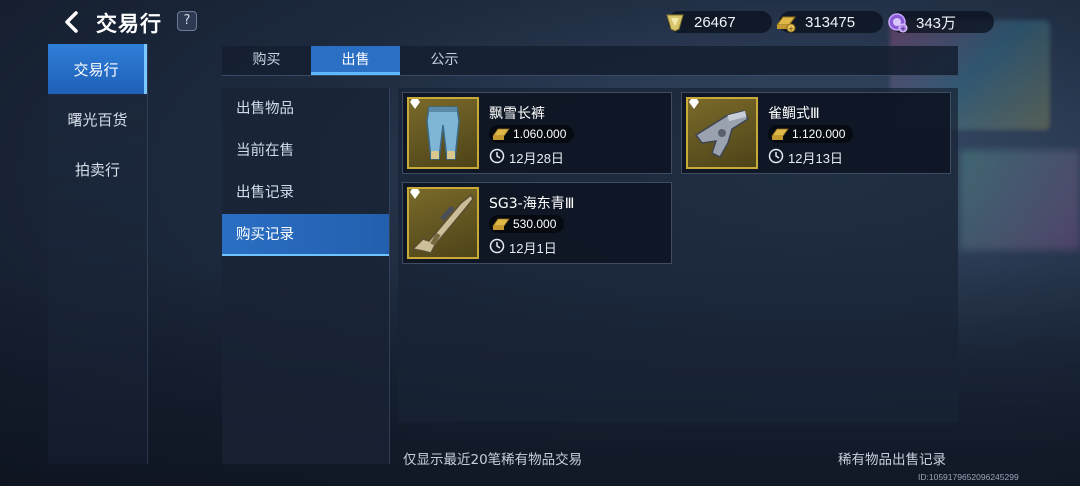 The image size is (1080, 486). Describe the element at coordinates (1020, 200) in the screenshot. I see `neon-stripe-decoration` at that location.